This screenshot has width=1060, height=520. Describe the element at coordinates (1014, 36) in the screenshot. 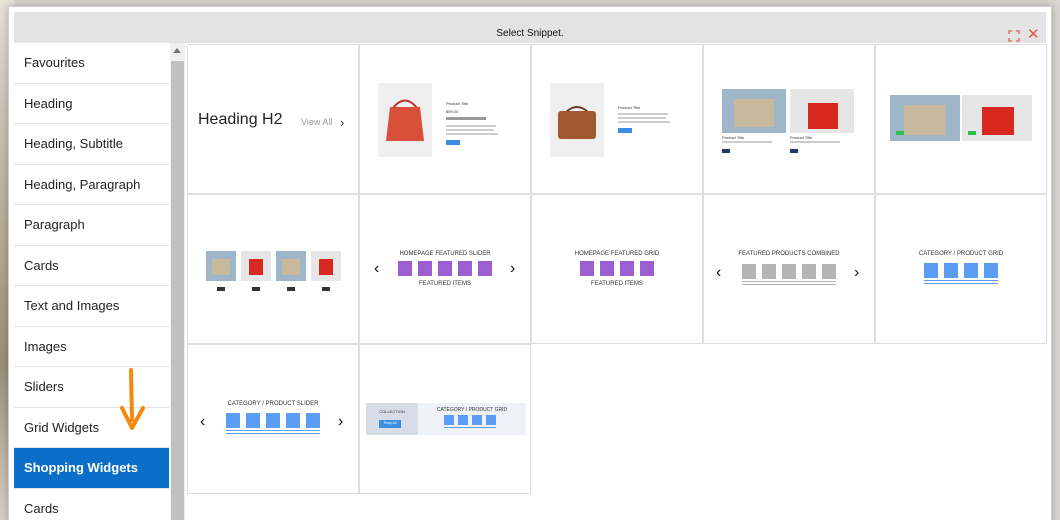

I see `expand-icon` at that location.